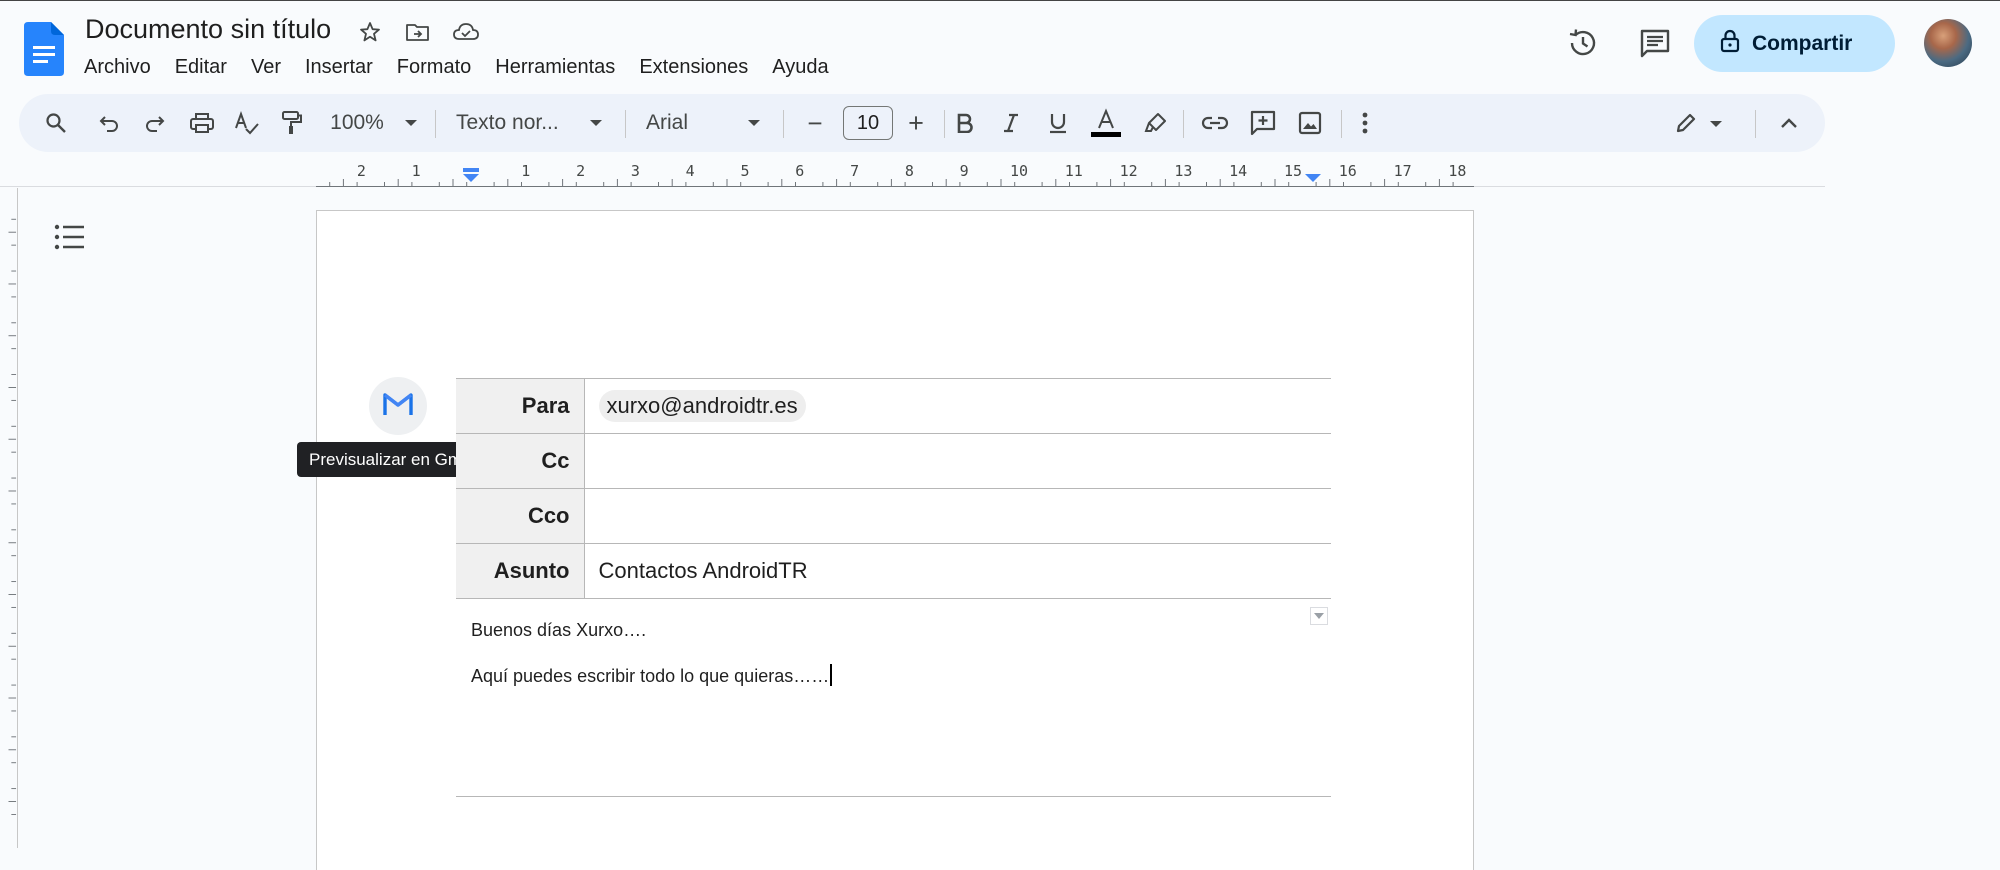  I want to click on style-chevron-down-icon, so click(596, 123).